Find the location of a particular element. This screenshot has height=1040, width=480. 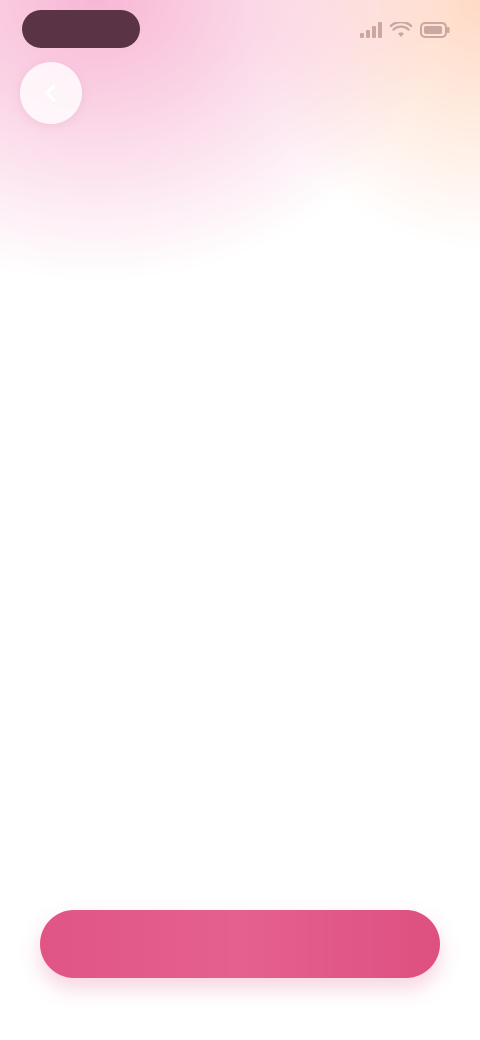

primary-cta-button is located at coordinates (240, 944).